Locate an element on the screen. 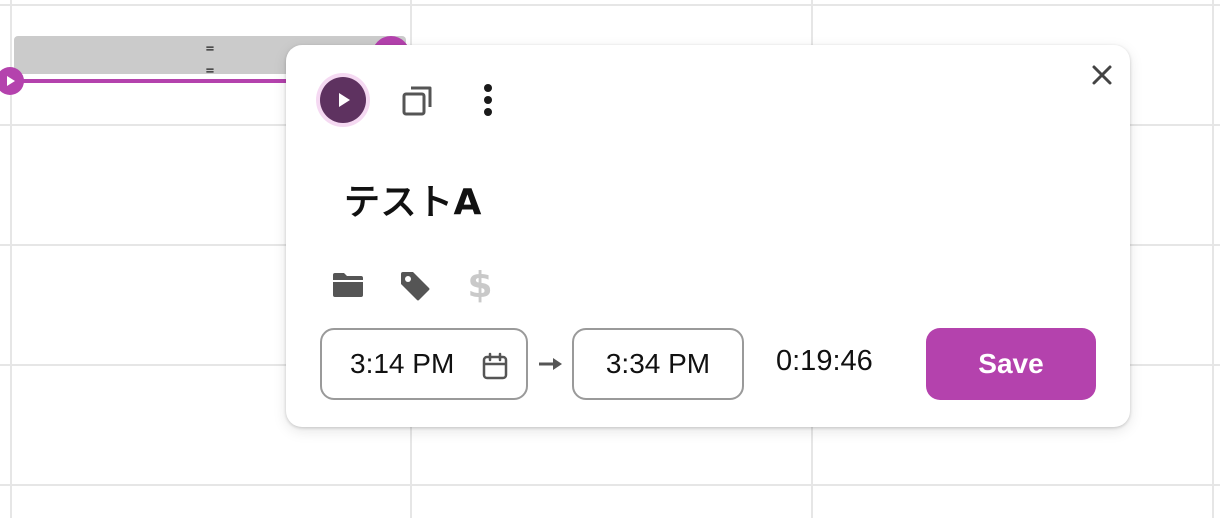  more-options-button is located at coordinates (488, 100).